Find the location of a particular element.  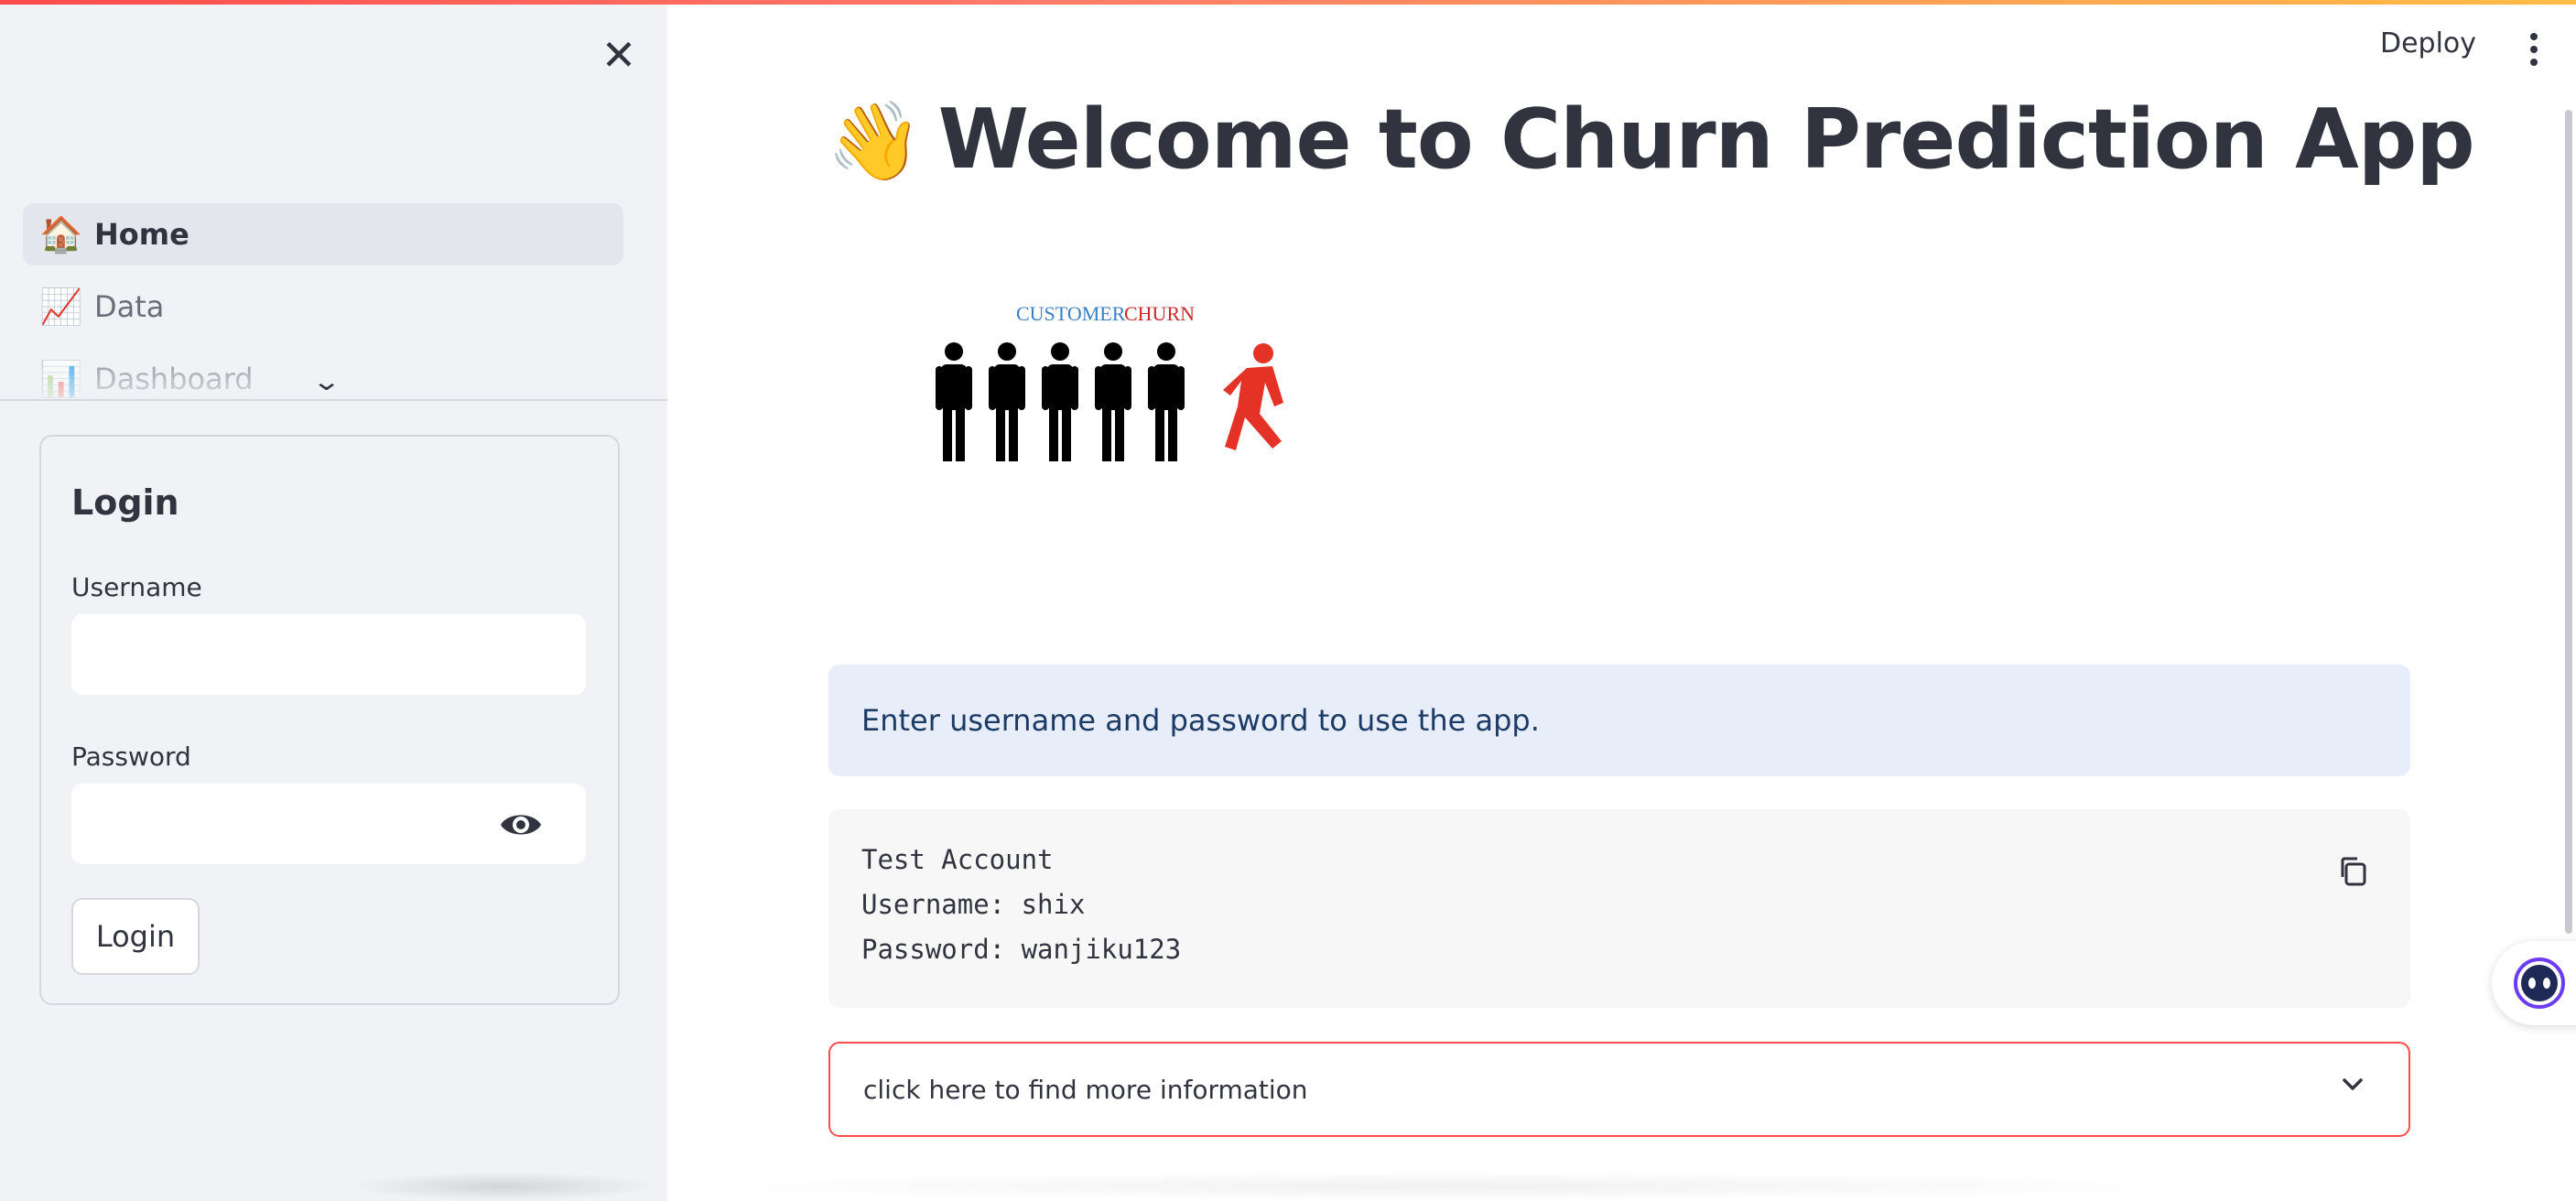

page-title: 👋 Welcome to Churn Prediction App is located at coordinates (1651, 140).